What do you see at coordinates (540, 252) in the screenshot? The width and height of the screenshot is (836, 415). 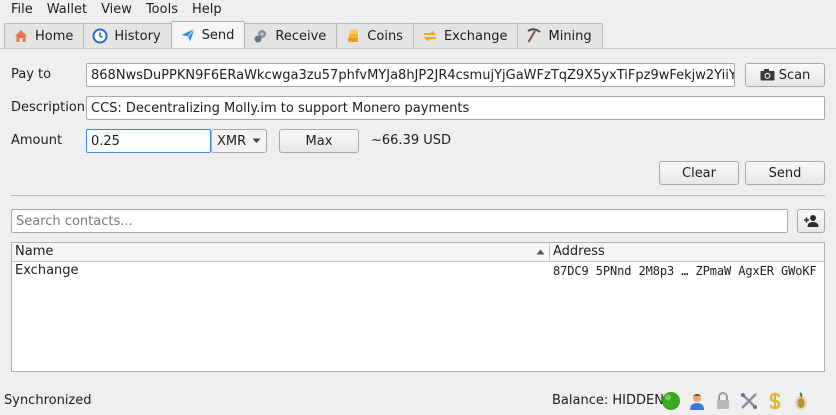 I see `sort-asc-icon` at bounding box center [540, 252].